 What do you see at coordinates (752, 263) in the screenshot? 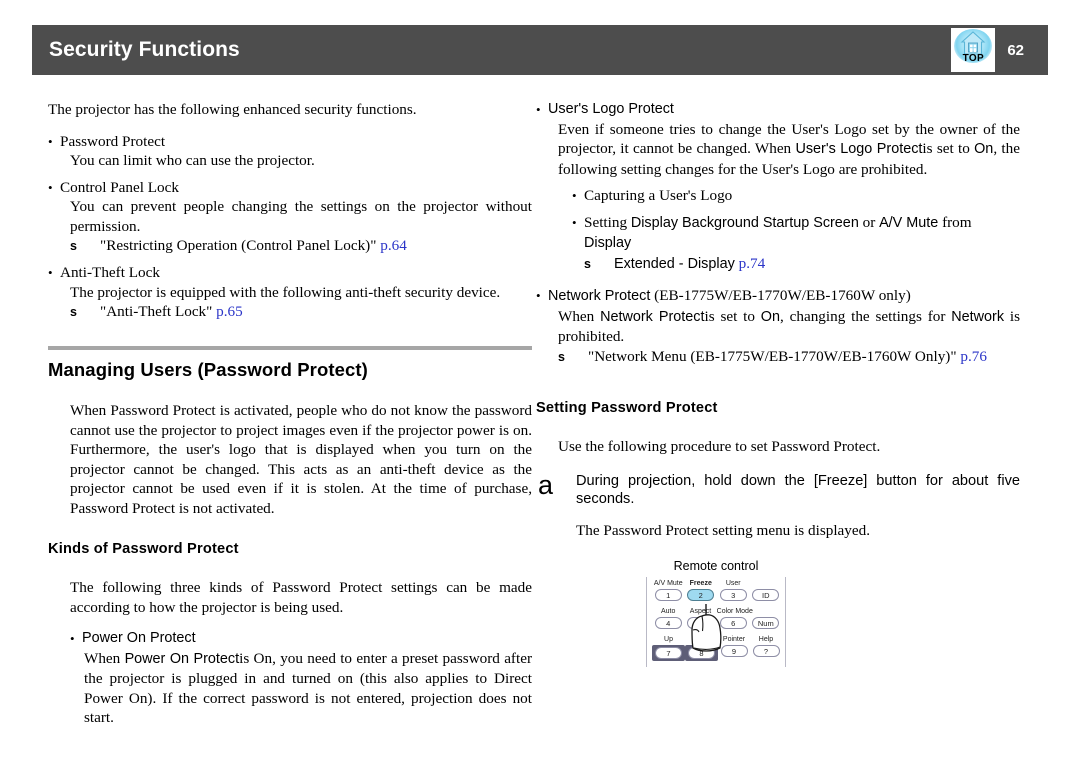
I see `page-link: p.74` at bounding box center [752, 263].